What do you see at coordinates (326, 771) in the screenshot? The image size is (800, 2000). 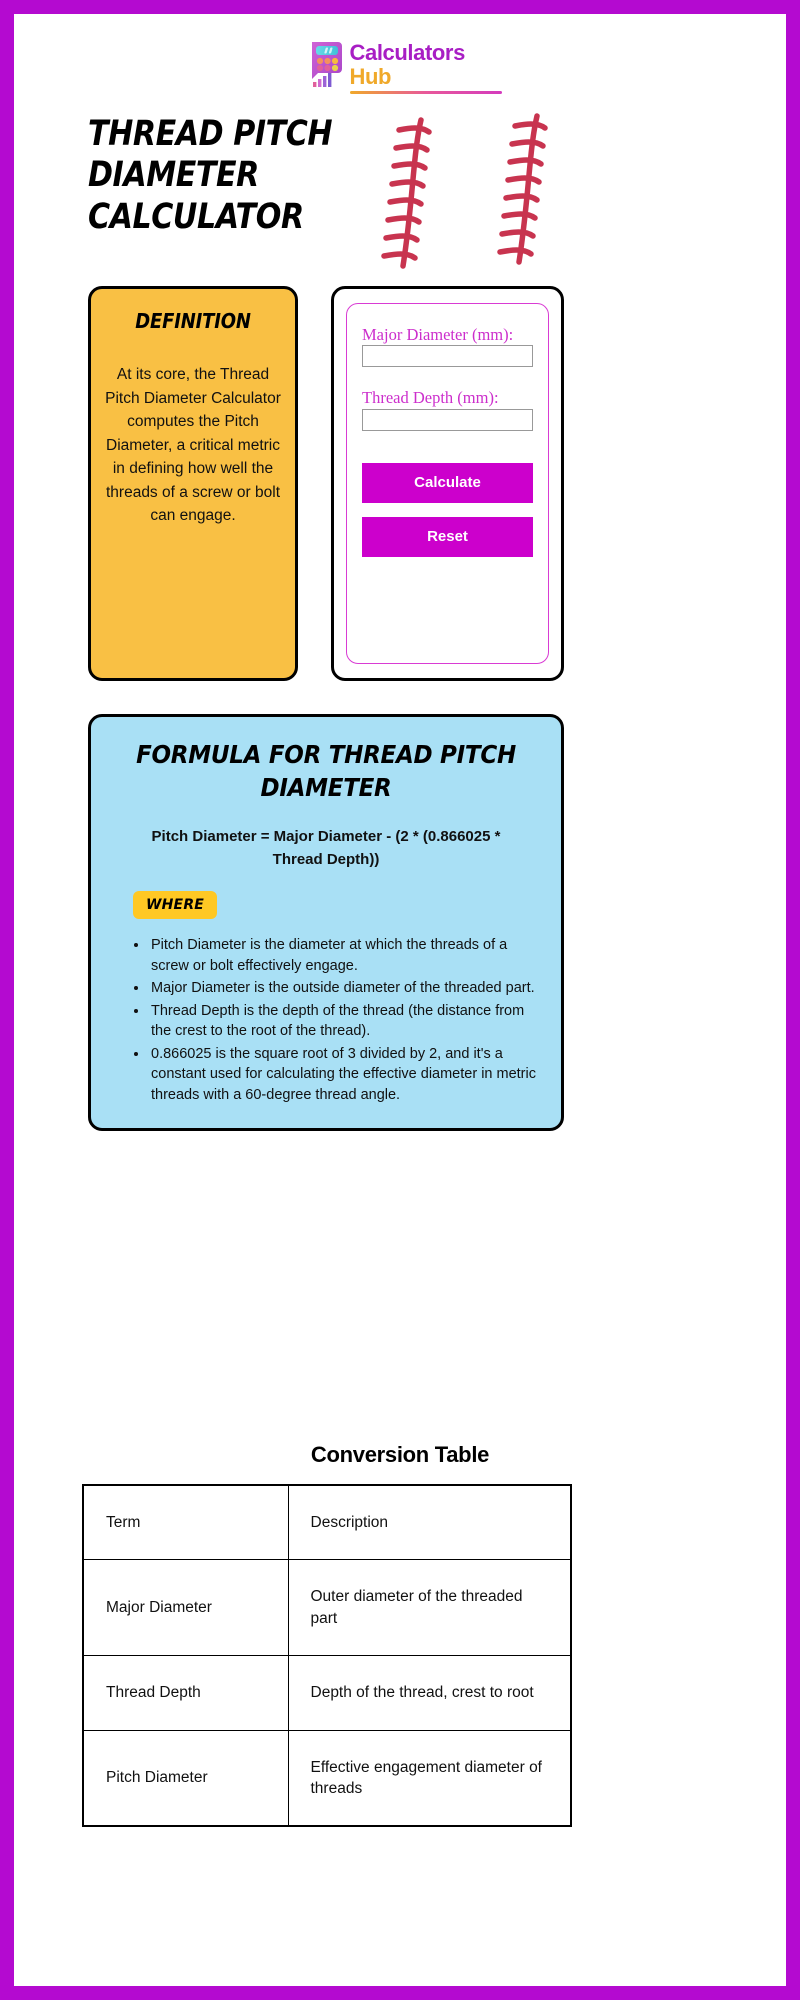 I see `formula-heading: FORMULA FOR THREAD PITCH DIAMETER` at bounding box center [326, 771].